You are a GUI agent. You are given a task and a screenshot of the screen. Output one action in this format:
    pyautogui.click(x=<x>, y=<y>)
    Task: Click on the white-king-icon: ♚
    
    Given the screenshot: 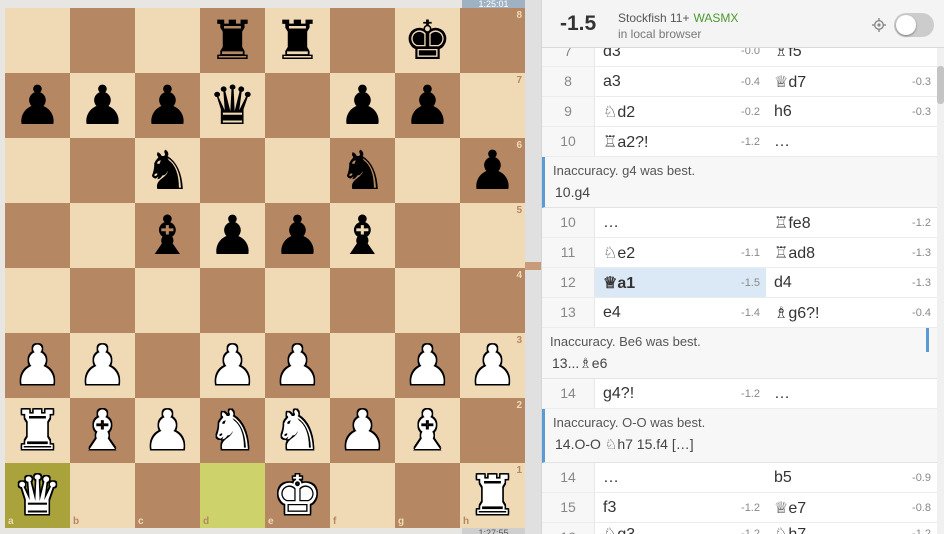 What is the action you would take?
    pyautogui.click(x=297, y=495)
    